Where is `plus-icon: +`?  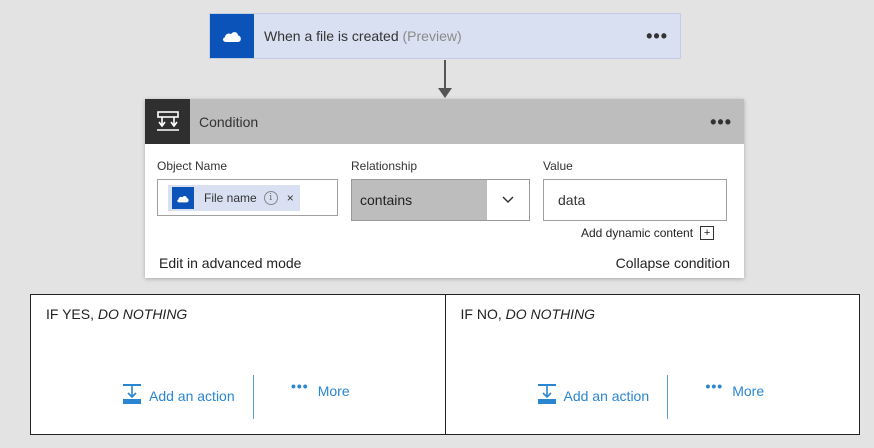 plus-icon: + is located at coordinates (707, 233).